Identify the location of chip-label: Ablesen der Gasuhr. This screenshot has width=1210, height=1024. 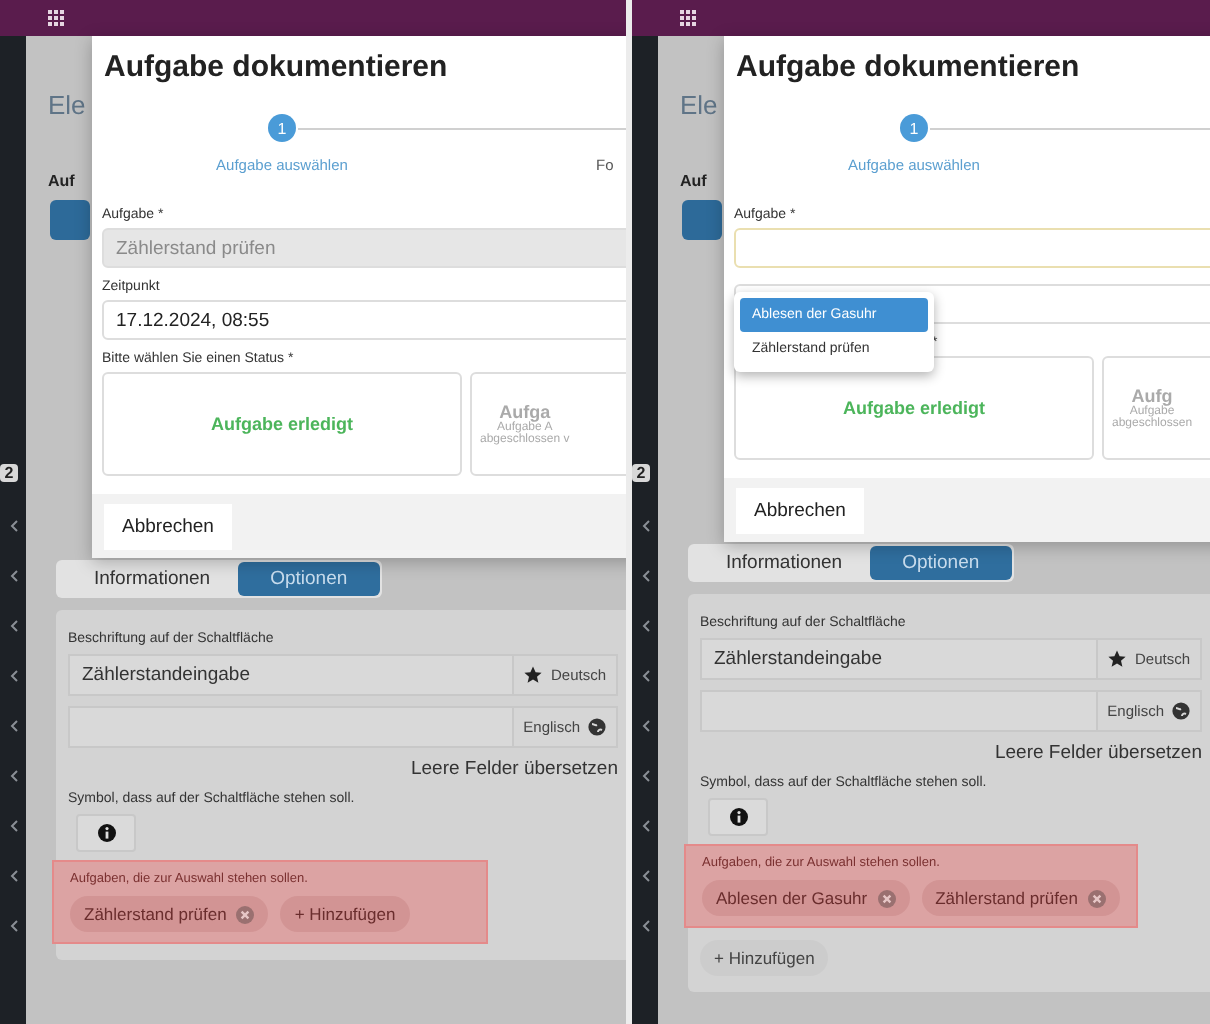
(792, 898).